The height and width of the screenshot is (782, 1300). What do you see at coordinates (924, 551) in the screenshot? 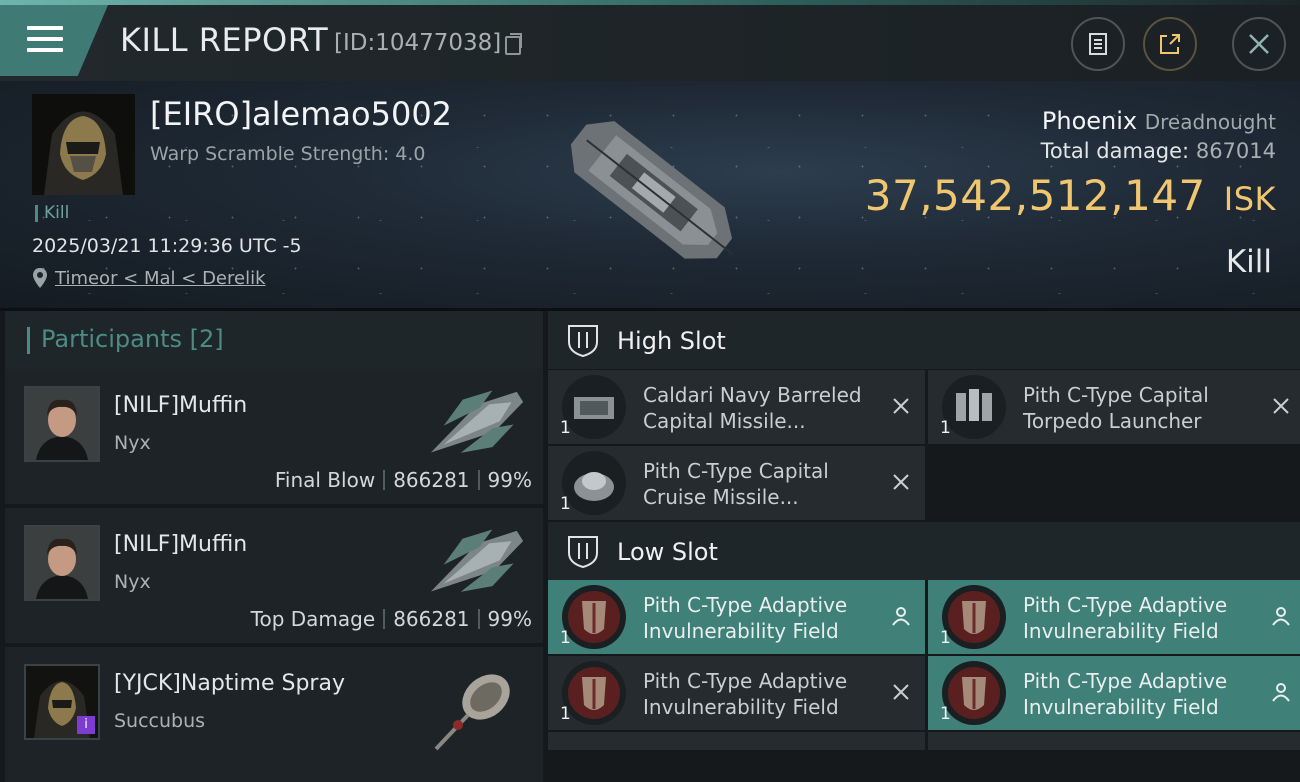
I see `low-slot-header: Low Slot` at bounding box center [924, 551].